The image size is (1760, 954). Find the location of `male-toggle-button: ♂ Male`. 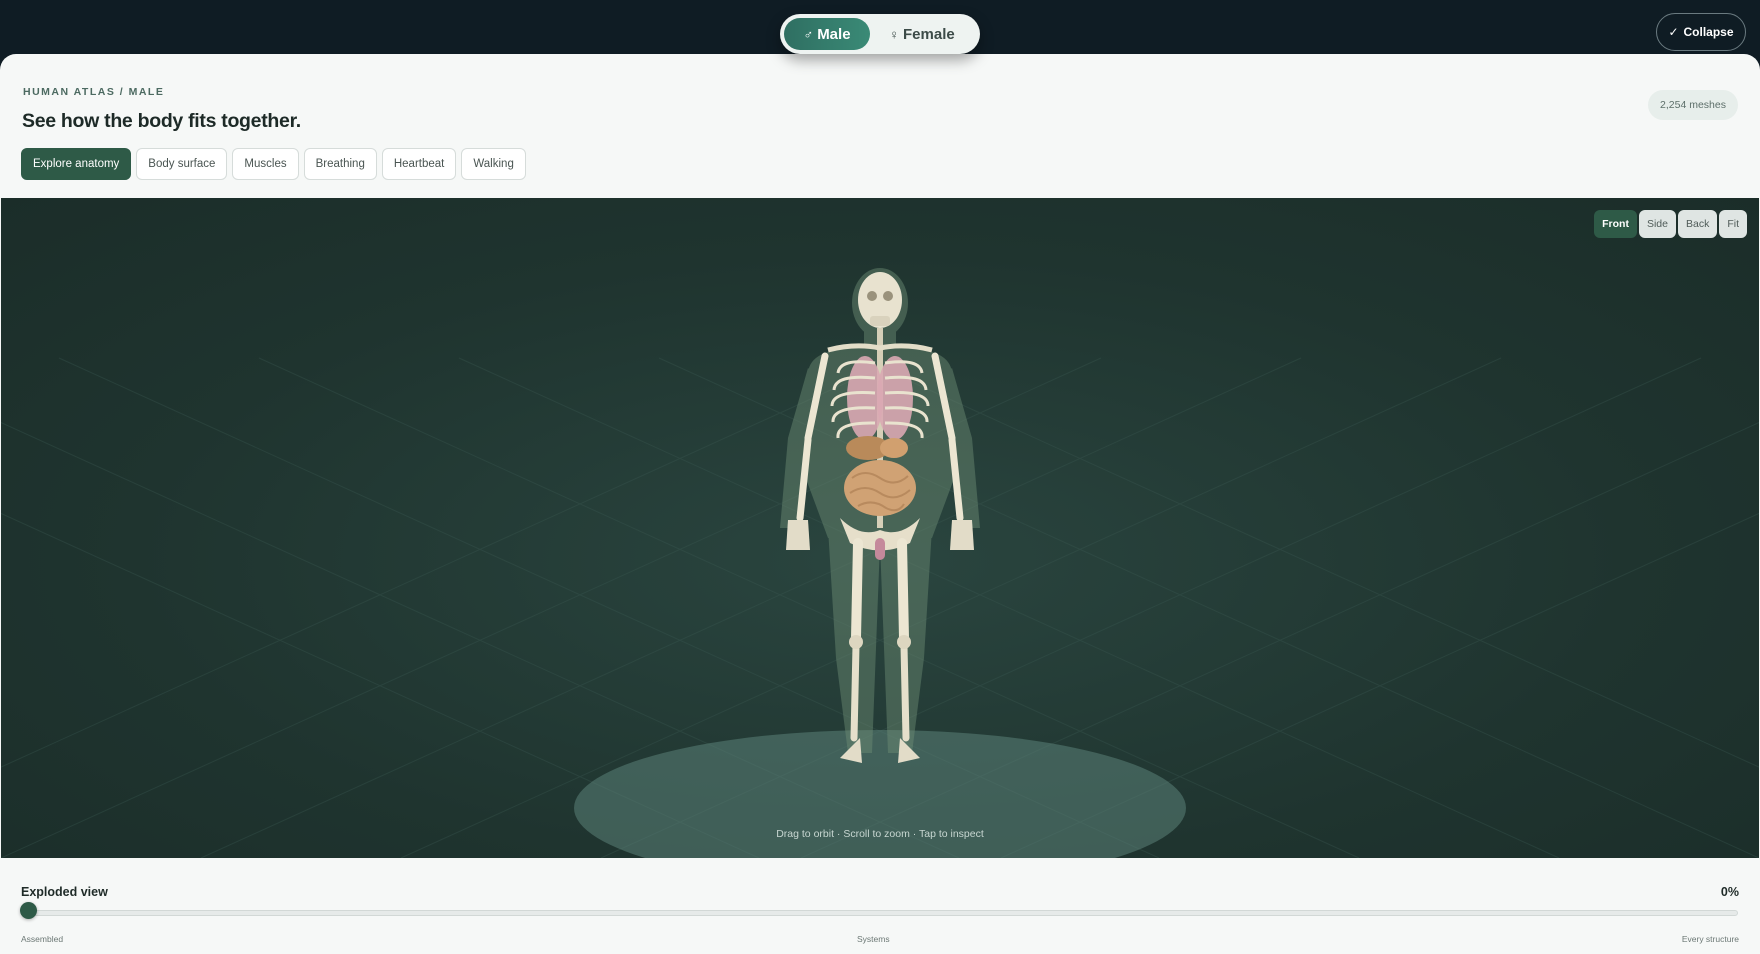

male-toggle-button: ♂ Male is located at coordinates (827, 34).